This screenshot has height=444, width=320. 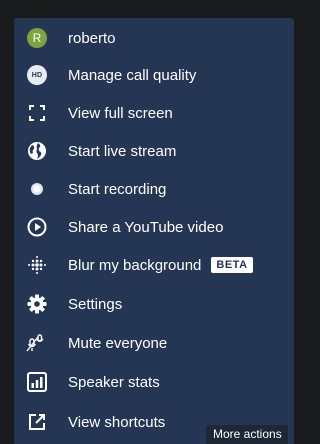 I want to click on menu-item-profile: R roberto, so click(x=154, y=38).